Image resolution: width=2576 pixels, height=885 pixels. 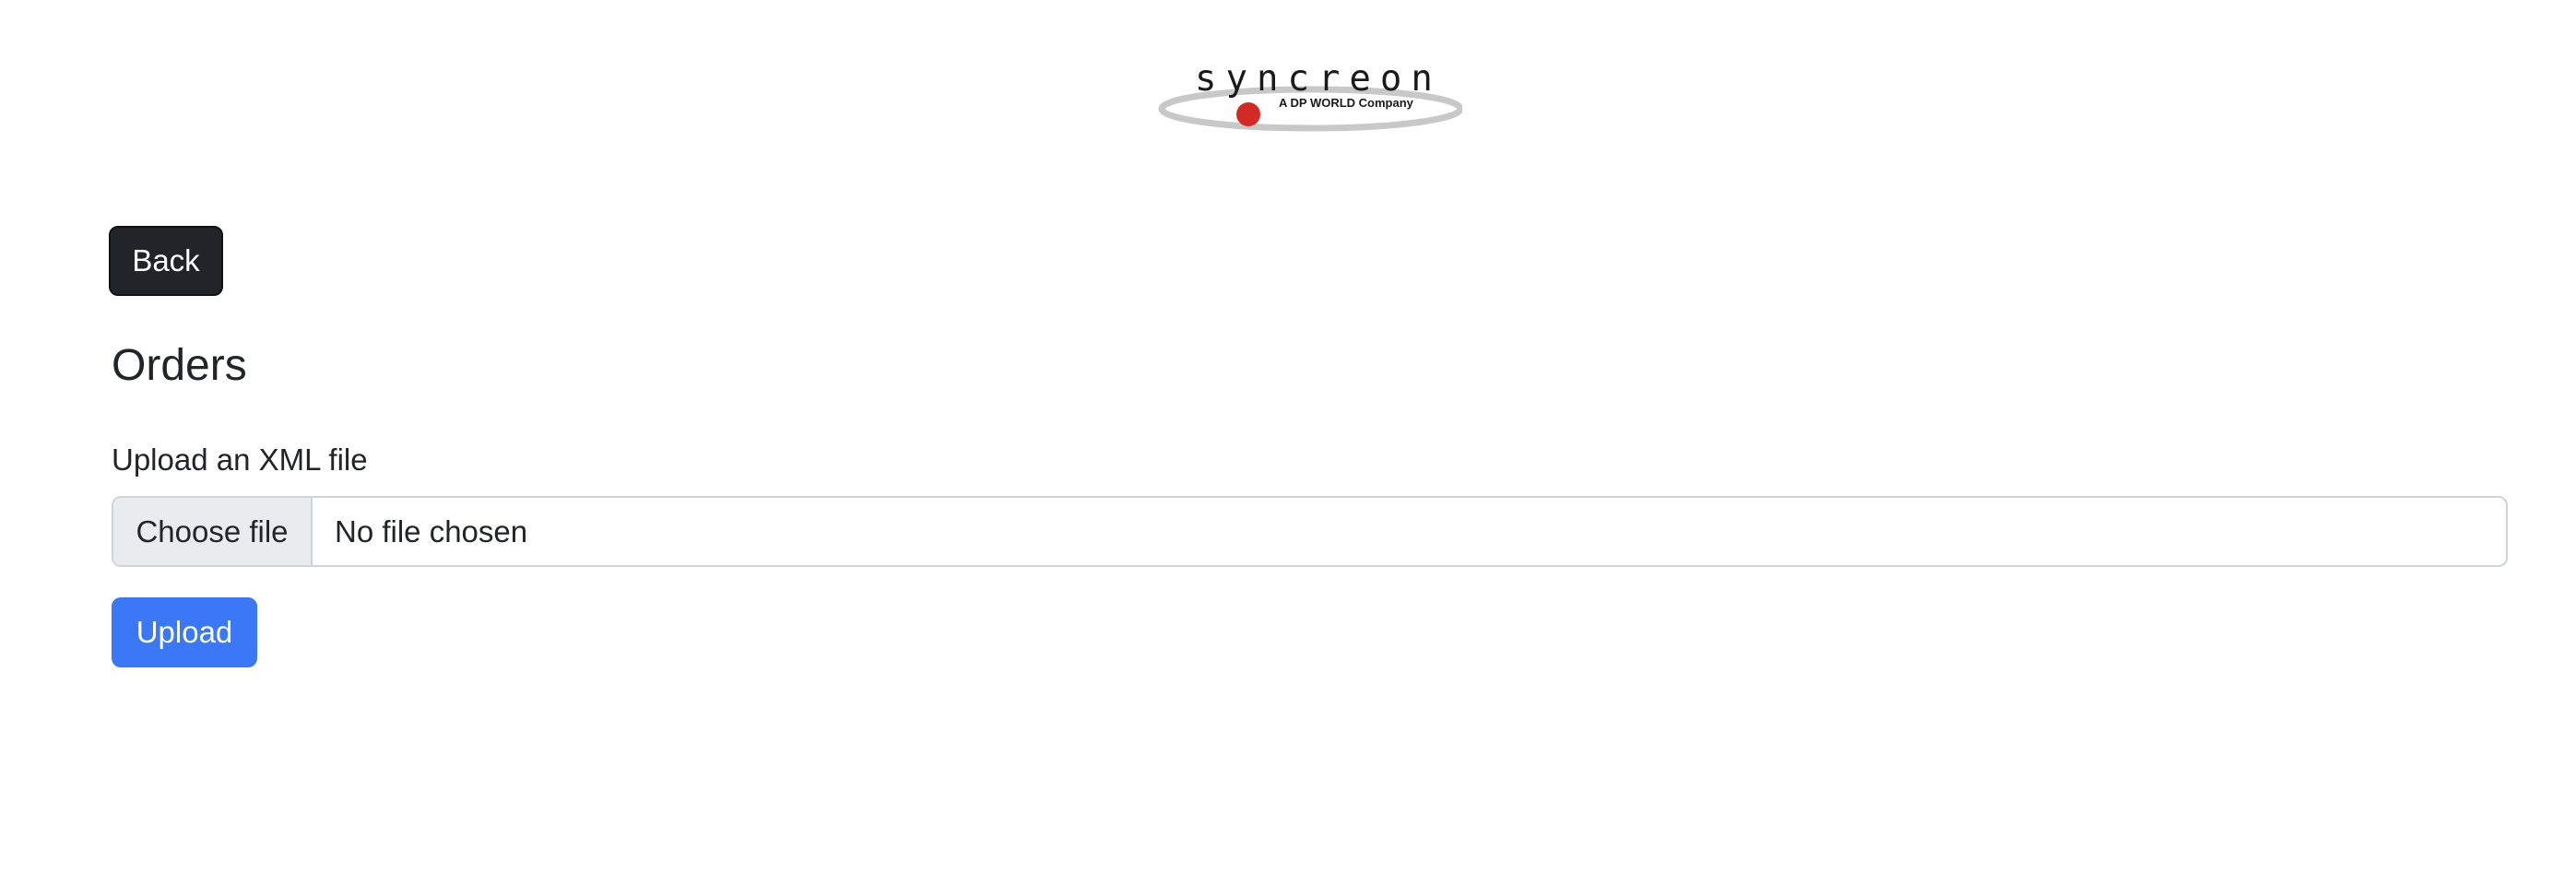 What do you see at coordinates (240, 459) in the screenshot?
I see `upload-label: Upload an XML file` at bounding box center [240, 459].